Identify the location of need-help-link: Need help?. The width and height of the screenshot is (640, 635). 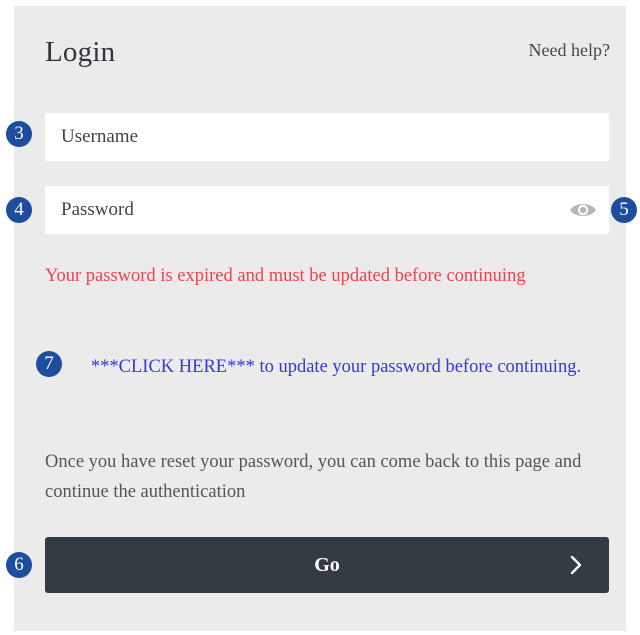
(569, 50).